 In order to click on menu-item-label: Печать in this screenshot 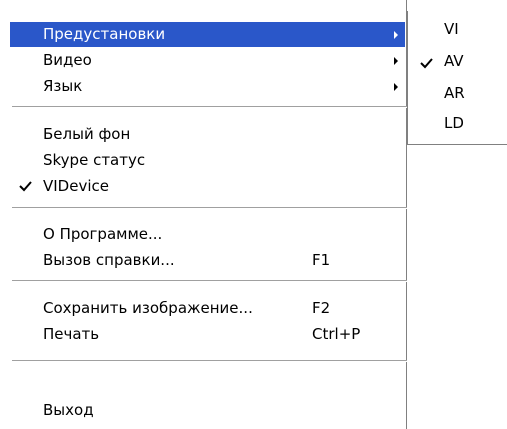, I will do `click(71, 334)`.